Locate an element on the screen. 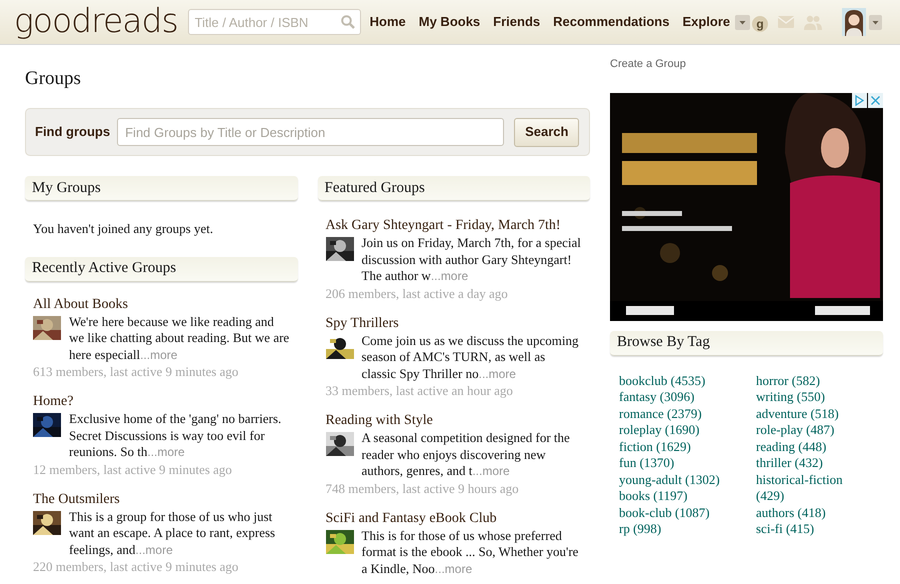  group-meta: 613 members, last active 9 minutes ago is located at coordinates (136, 371).